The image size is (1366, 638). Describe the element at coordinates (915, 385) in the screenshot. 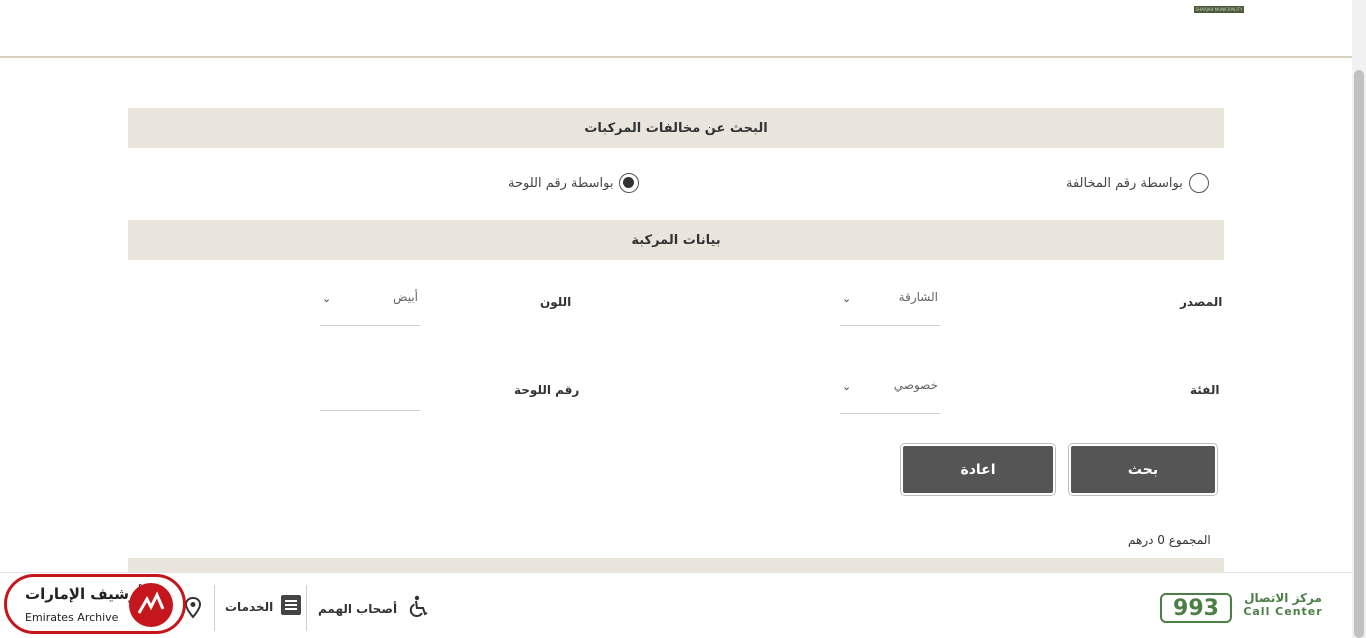

I see `category-value: خصوصي` at that location.